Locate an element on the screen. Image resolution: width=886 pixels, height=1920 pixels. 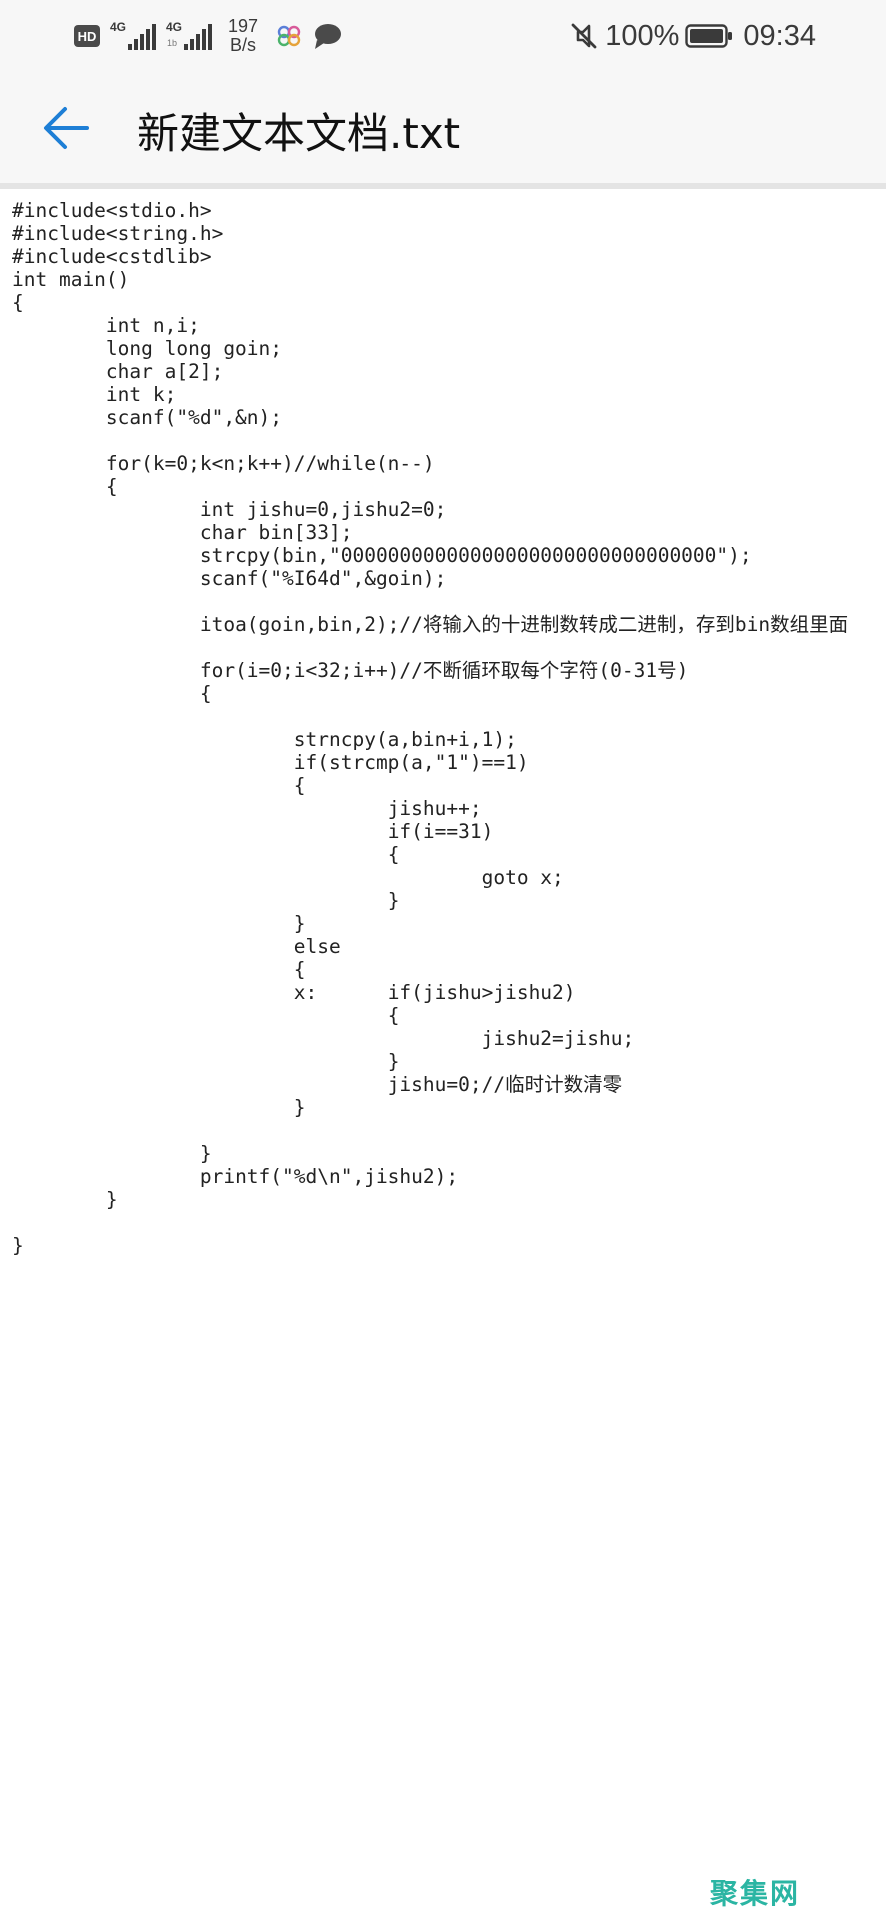
text-line: scanf("%d",&n); is located at coordinates (147, 417).